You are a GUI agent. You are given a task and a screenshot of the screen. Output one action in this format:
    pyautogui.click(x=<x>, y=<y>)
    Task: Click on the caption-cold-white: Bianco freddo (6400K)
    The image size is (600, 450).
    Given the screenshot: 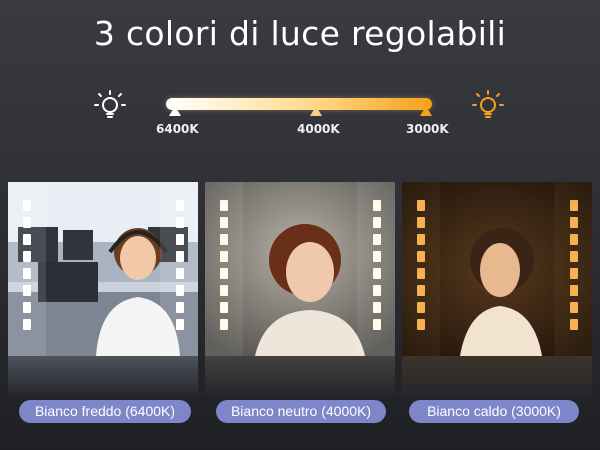 What is the action you would take?
    pyautogui.click(x=105, y=411)
    